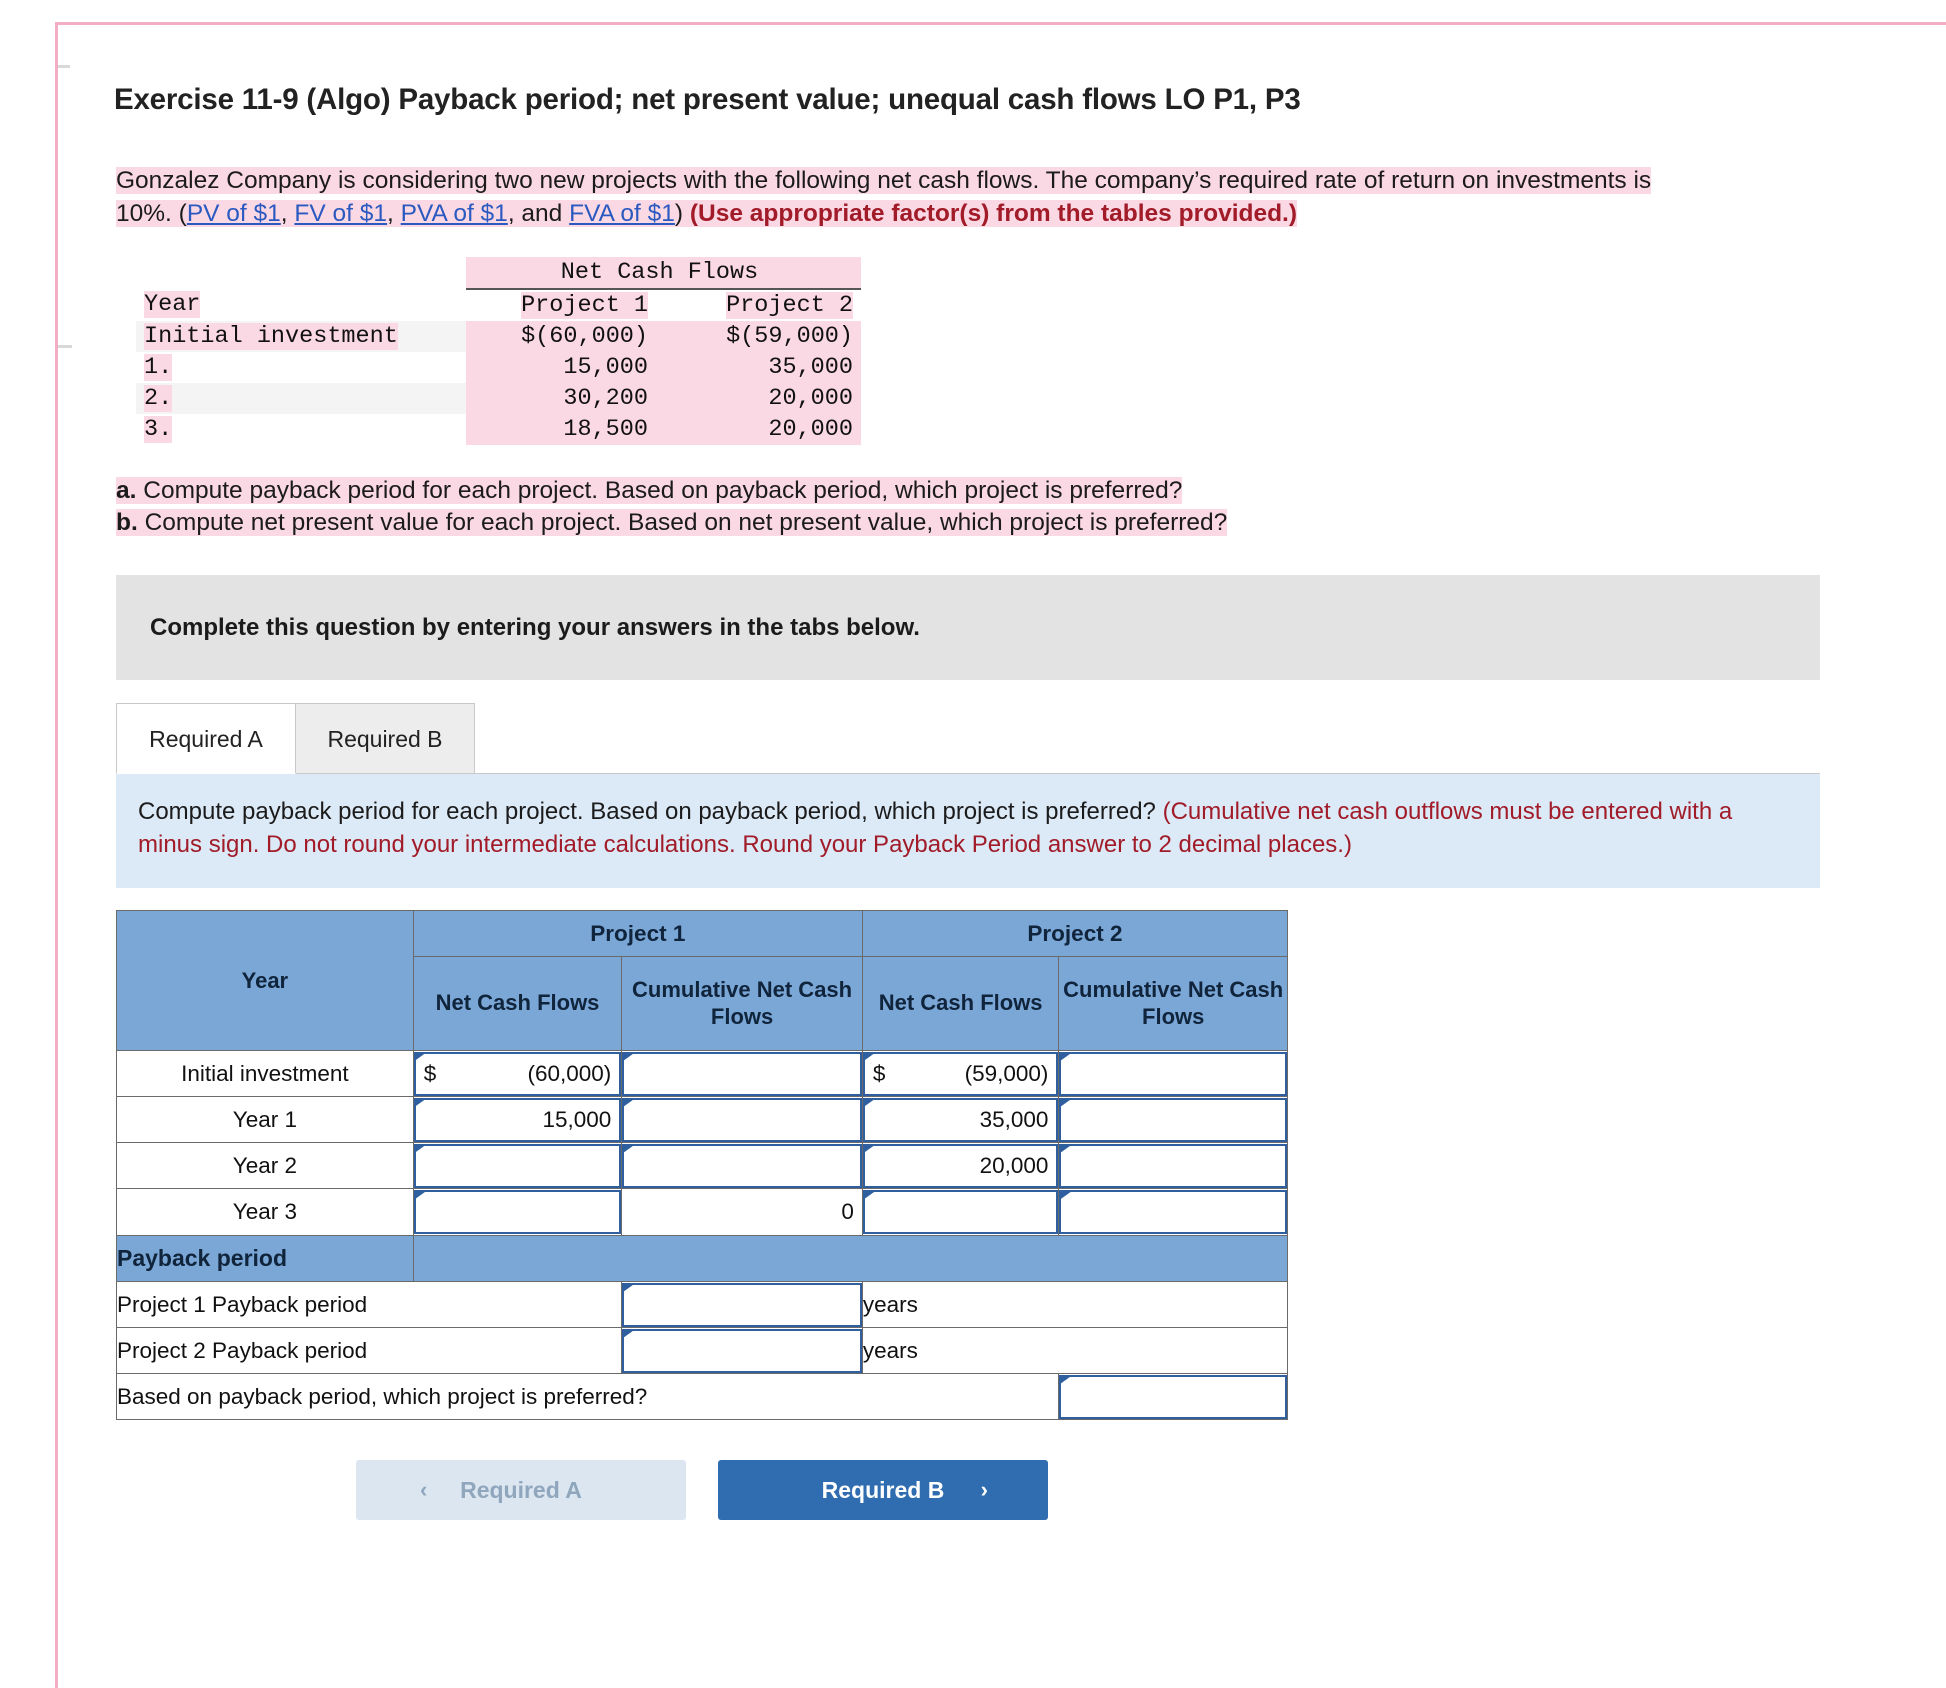 The image size is (1946, 1688). What do you see at coordinates (498, 429) in the screenshot?
I see `cf-row-year3: 3. 18,500 20,000` at bounding box center [498, 429].